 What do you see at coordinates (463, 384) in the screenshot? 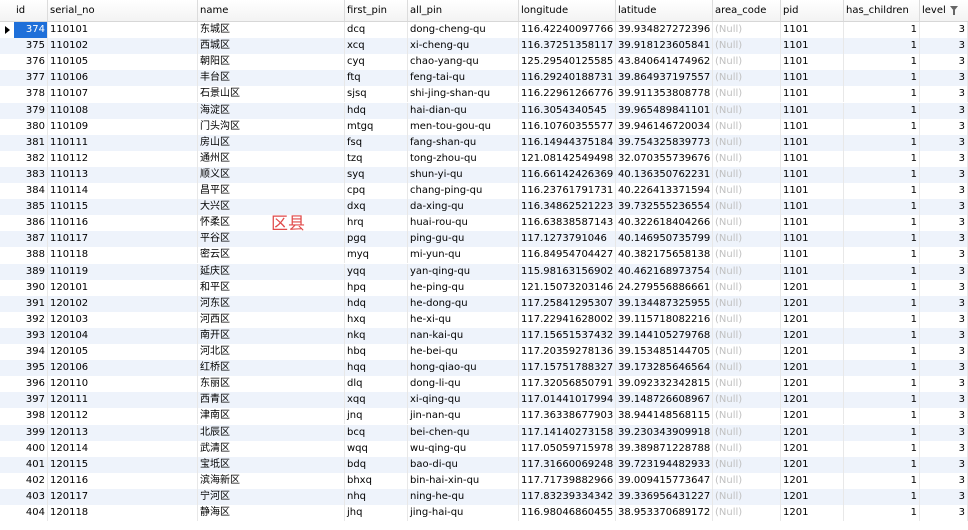
I see `cell-all-pin: dong-li-qu` at bounding box center [463, 384].